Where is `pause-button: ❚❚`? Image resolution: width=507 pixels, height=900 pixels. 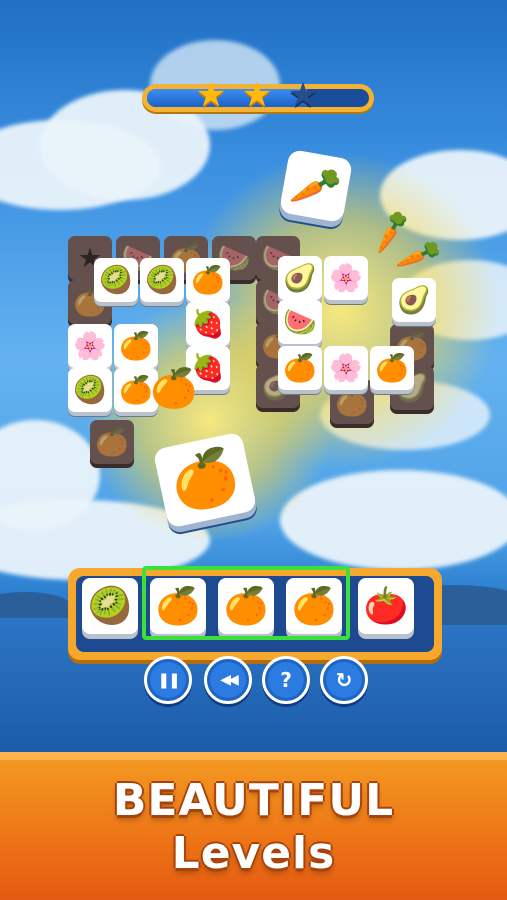 pause-button: ❚❚ is located at coordinates (168, 680).